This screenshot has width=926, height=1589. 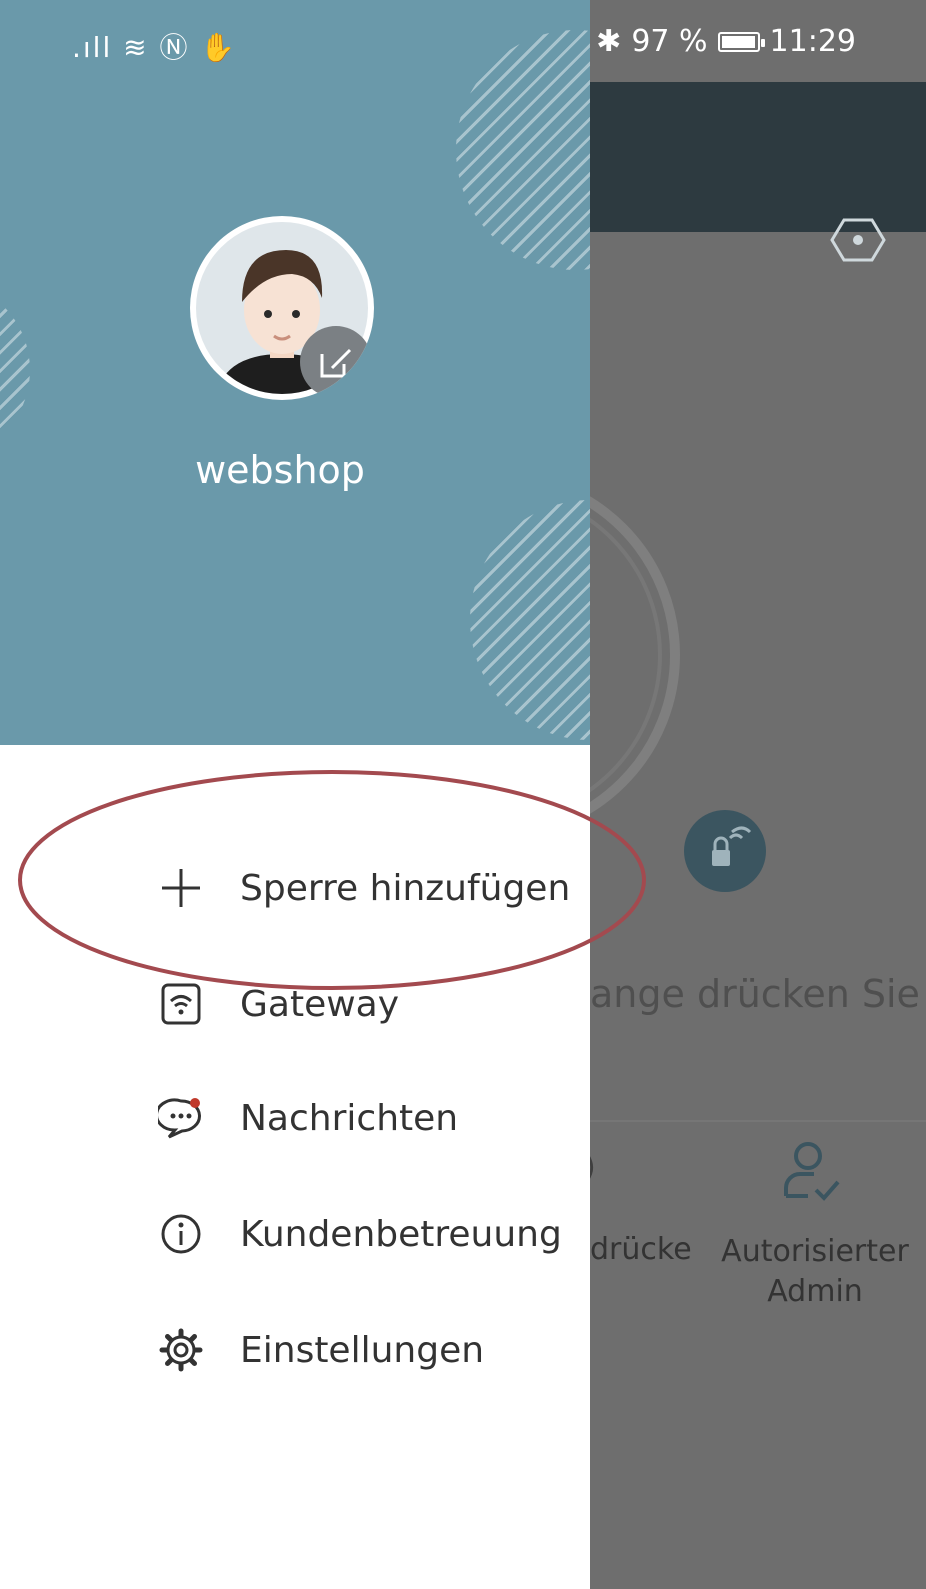 I want to click on menu-item-messages: Nachrichten, so click(x=295, y=1118).